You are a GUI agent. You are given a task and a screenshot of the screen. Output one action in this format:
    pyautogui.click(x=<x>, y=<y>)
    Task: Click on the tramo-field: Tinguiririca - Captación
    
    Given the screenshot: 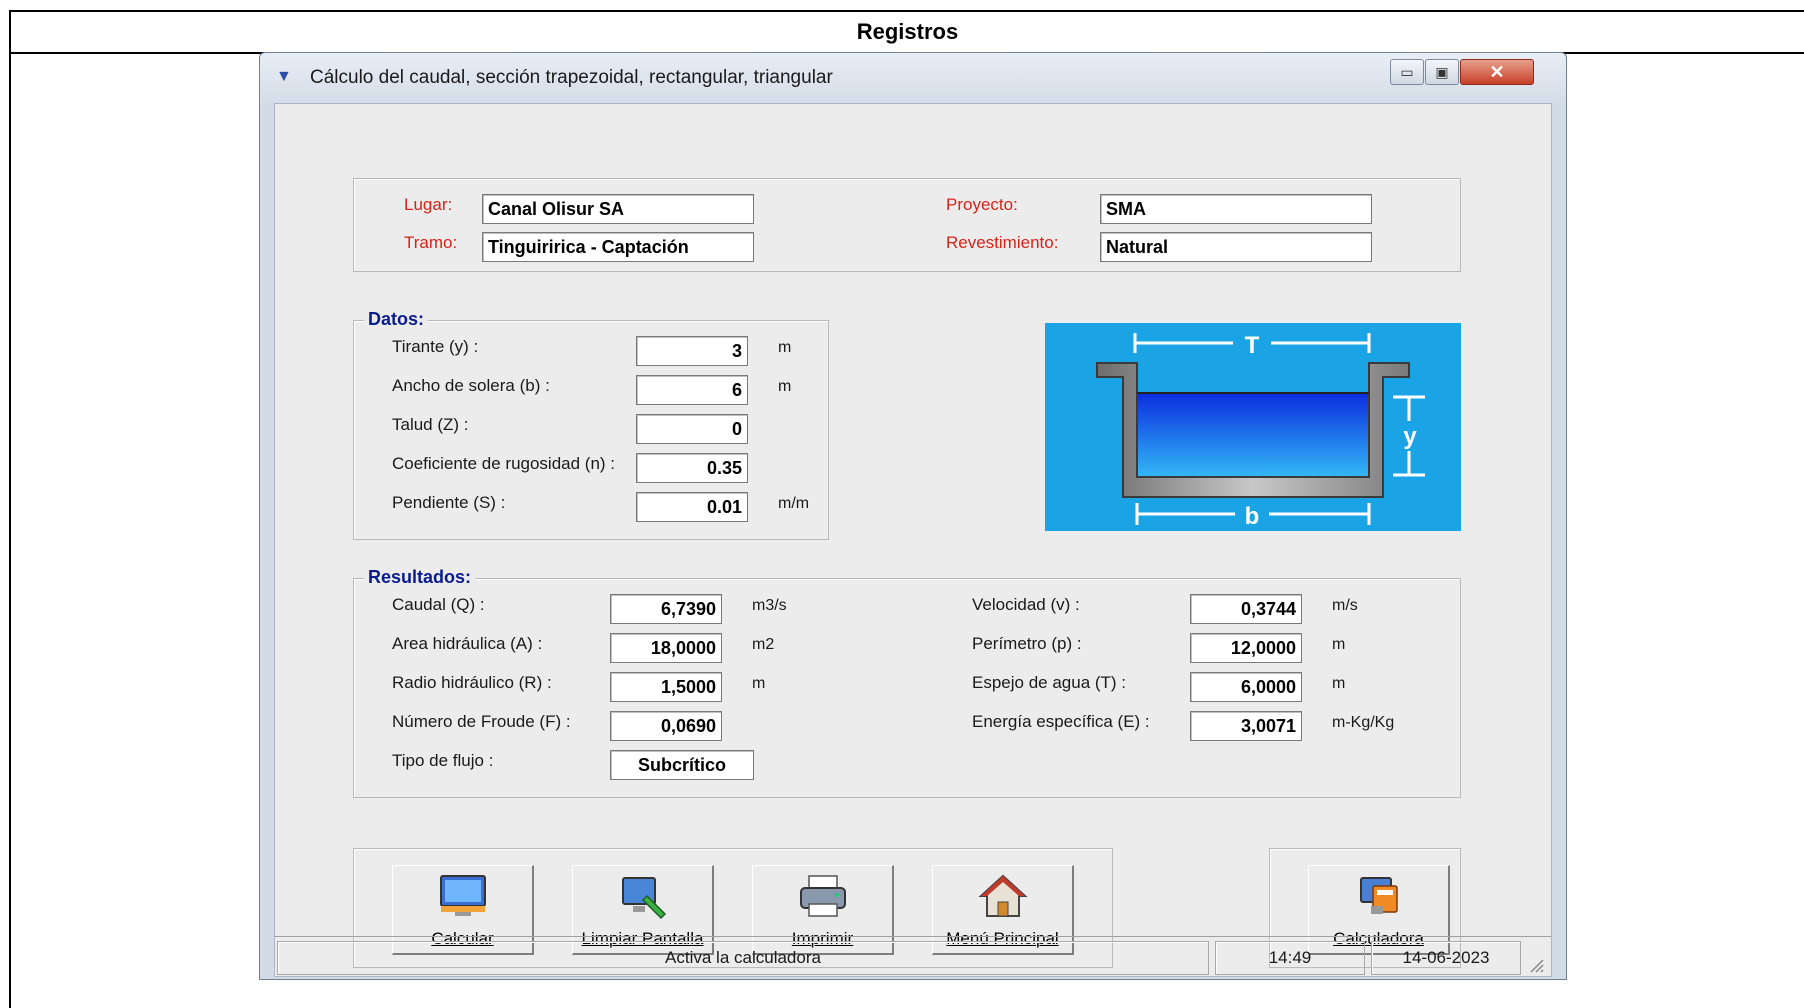 What is the action you would take?
    pyautogui.click(x=618, y=247)
    